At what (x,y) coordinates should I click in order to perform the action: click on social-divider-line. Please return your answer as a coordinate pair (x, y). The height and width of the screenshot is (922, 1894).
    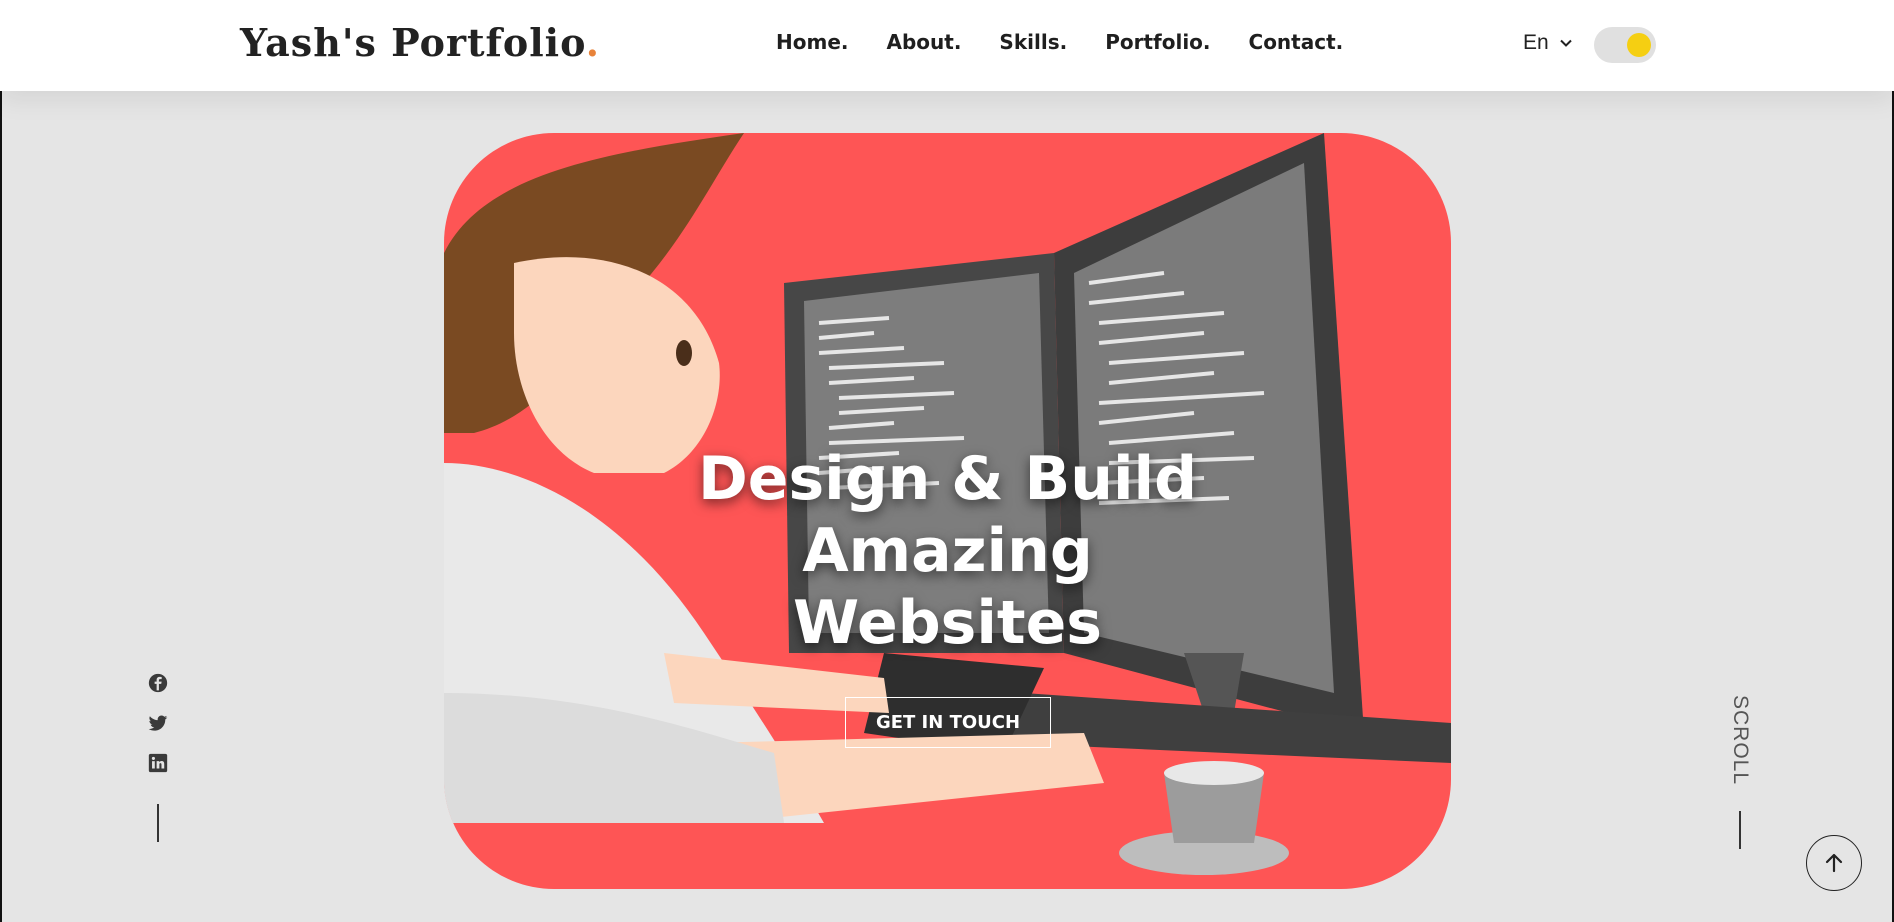
    Looking at the image, I should click on (158, 823).